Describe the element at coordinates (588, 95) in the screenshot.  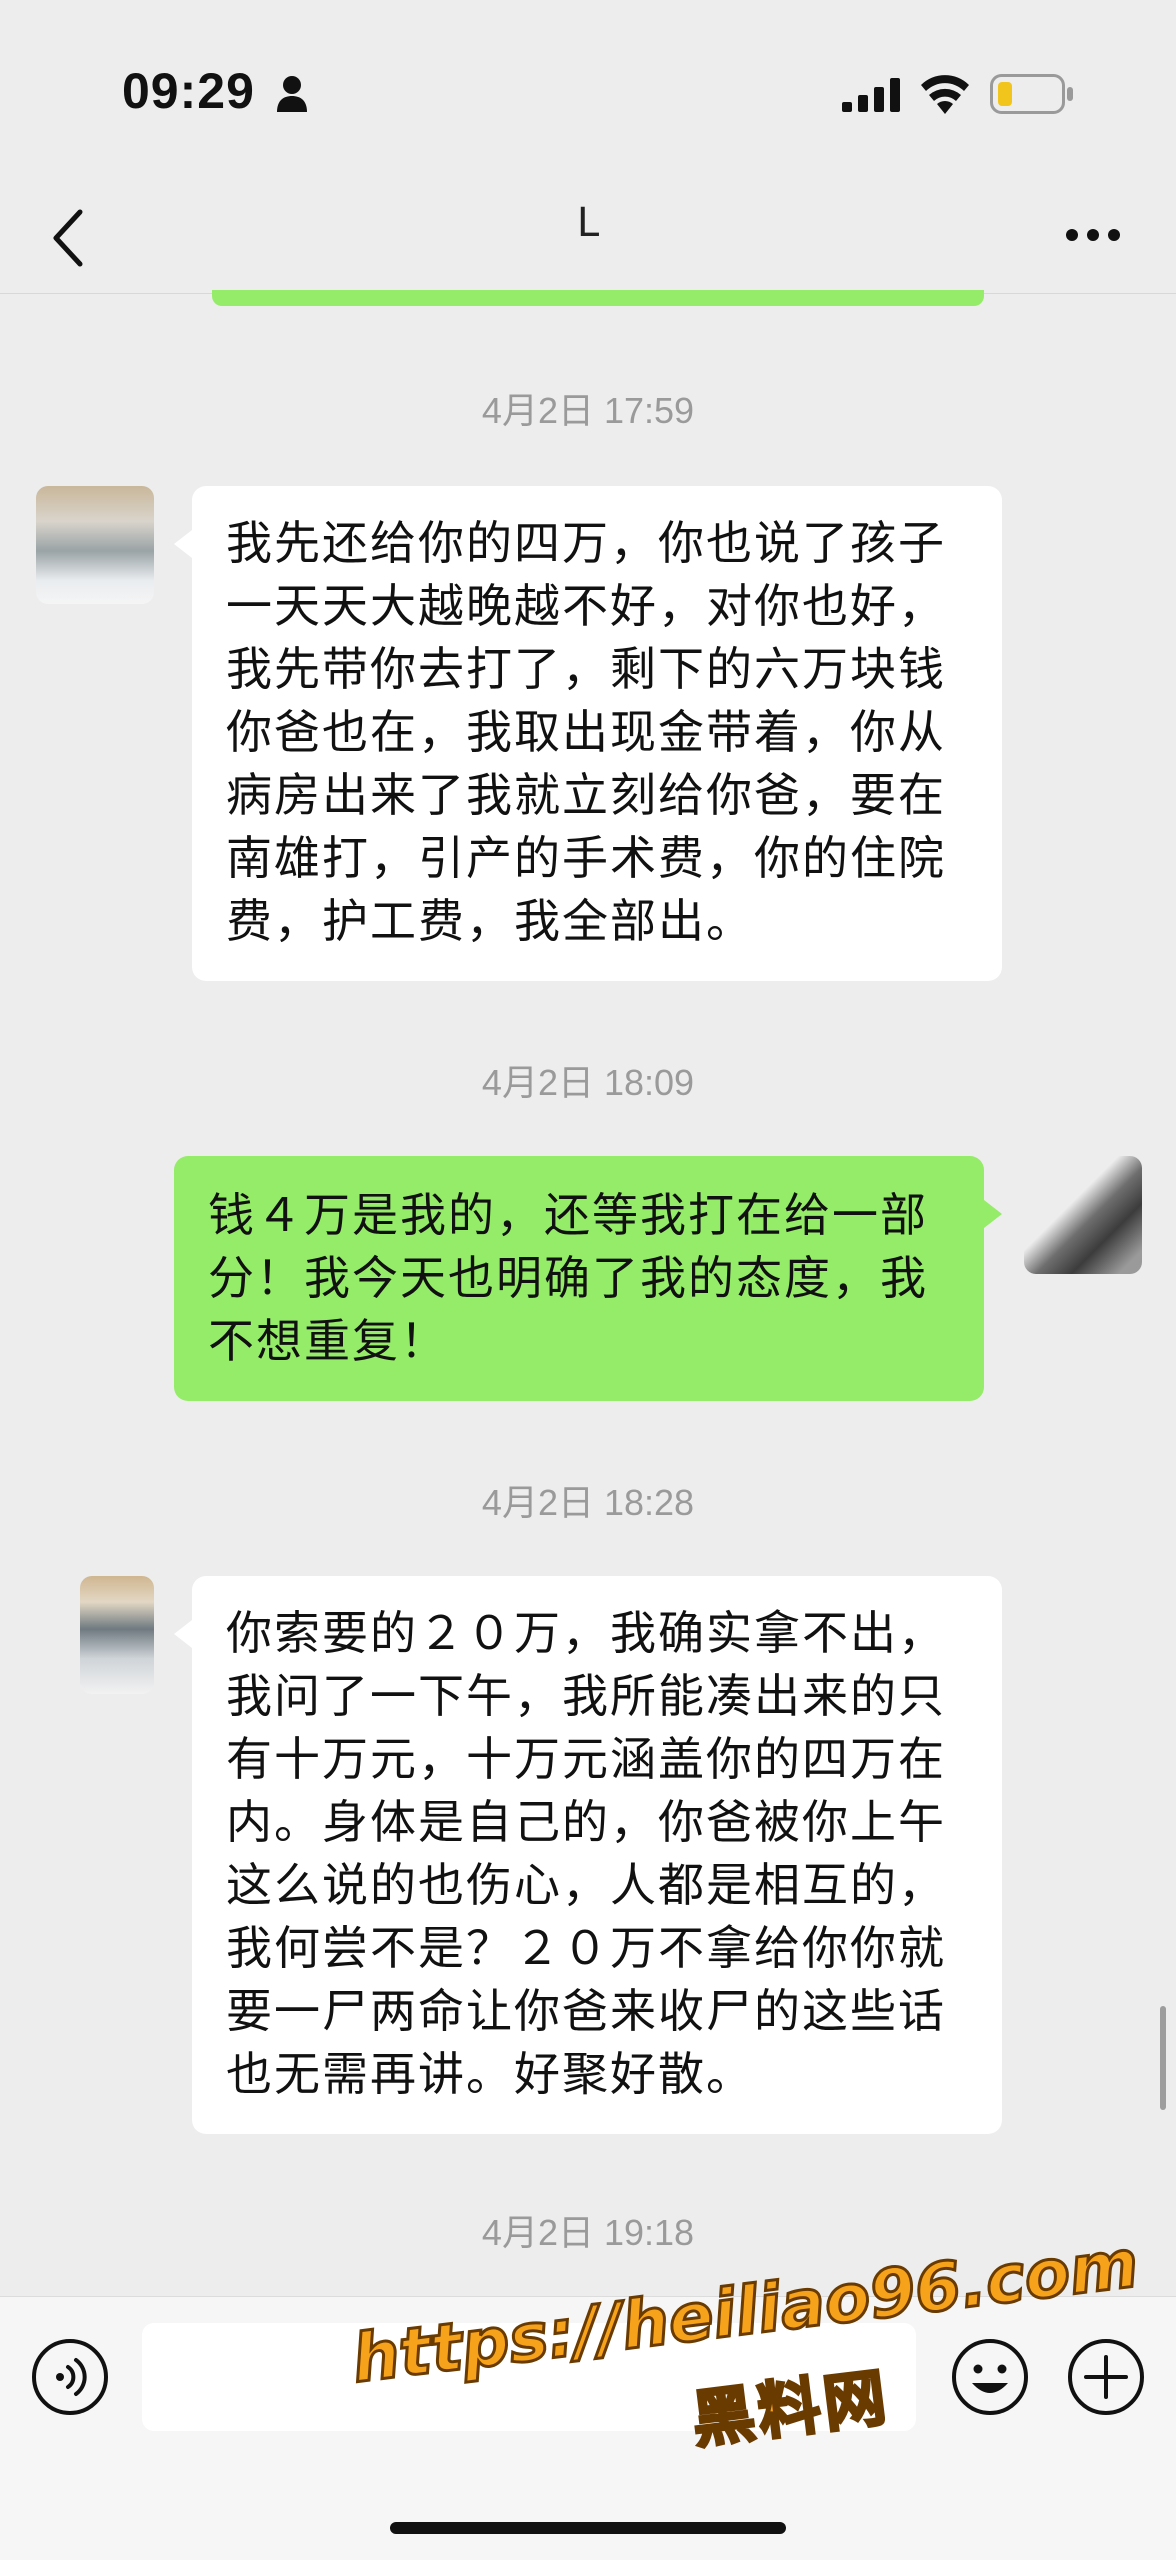
I see `status-bar: 09:29` at that location.